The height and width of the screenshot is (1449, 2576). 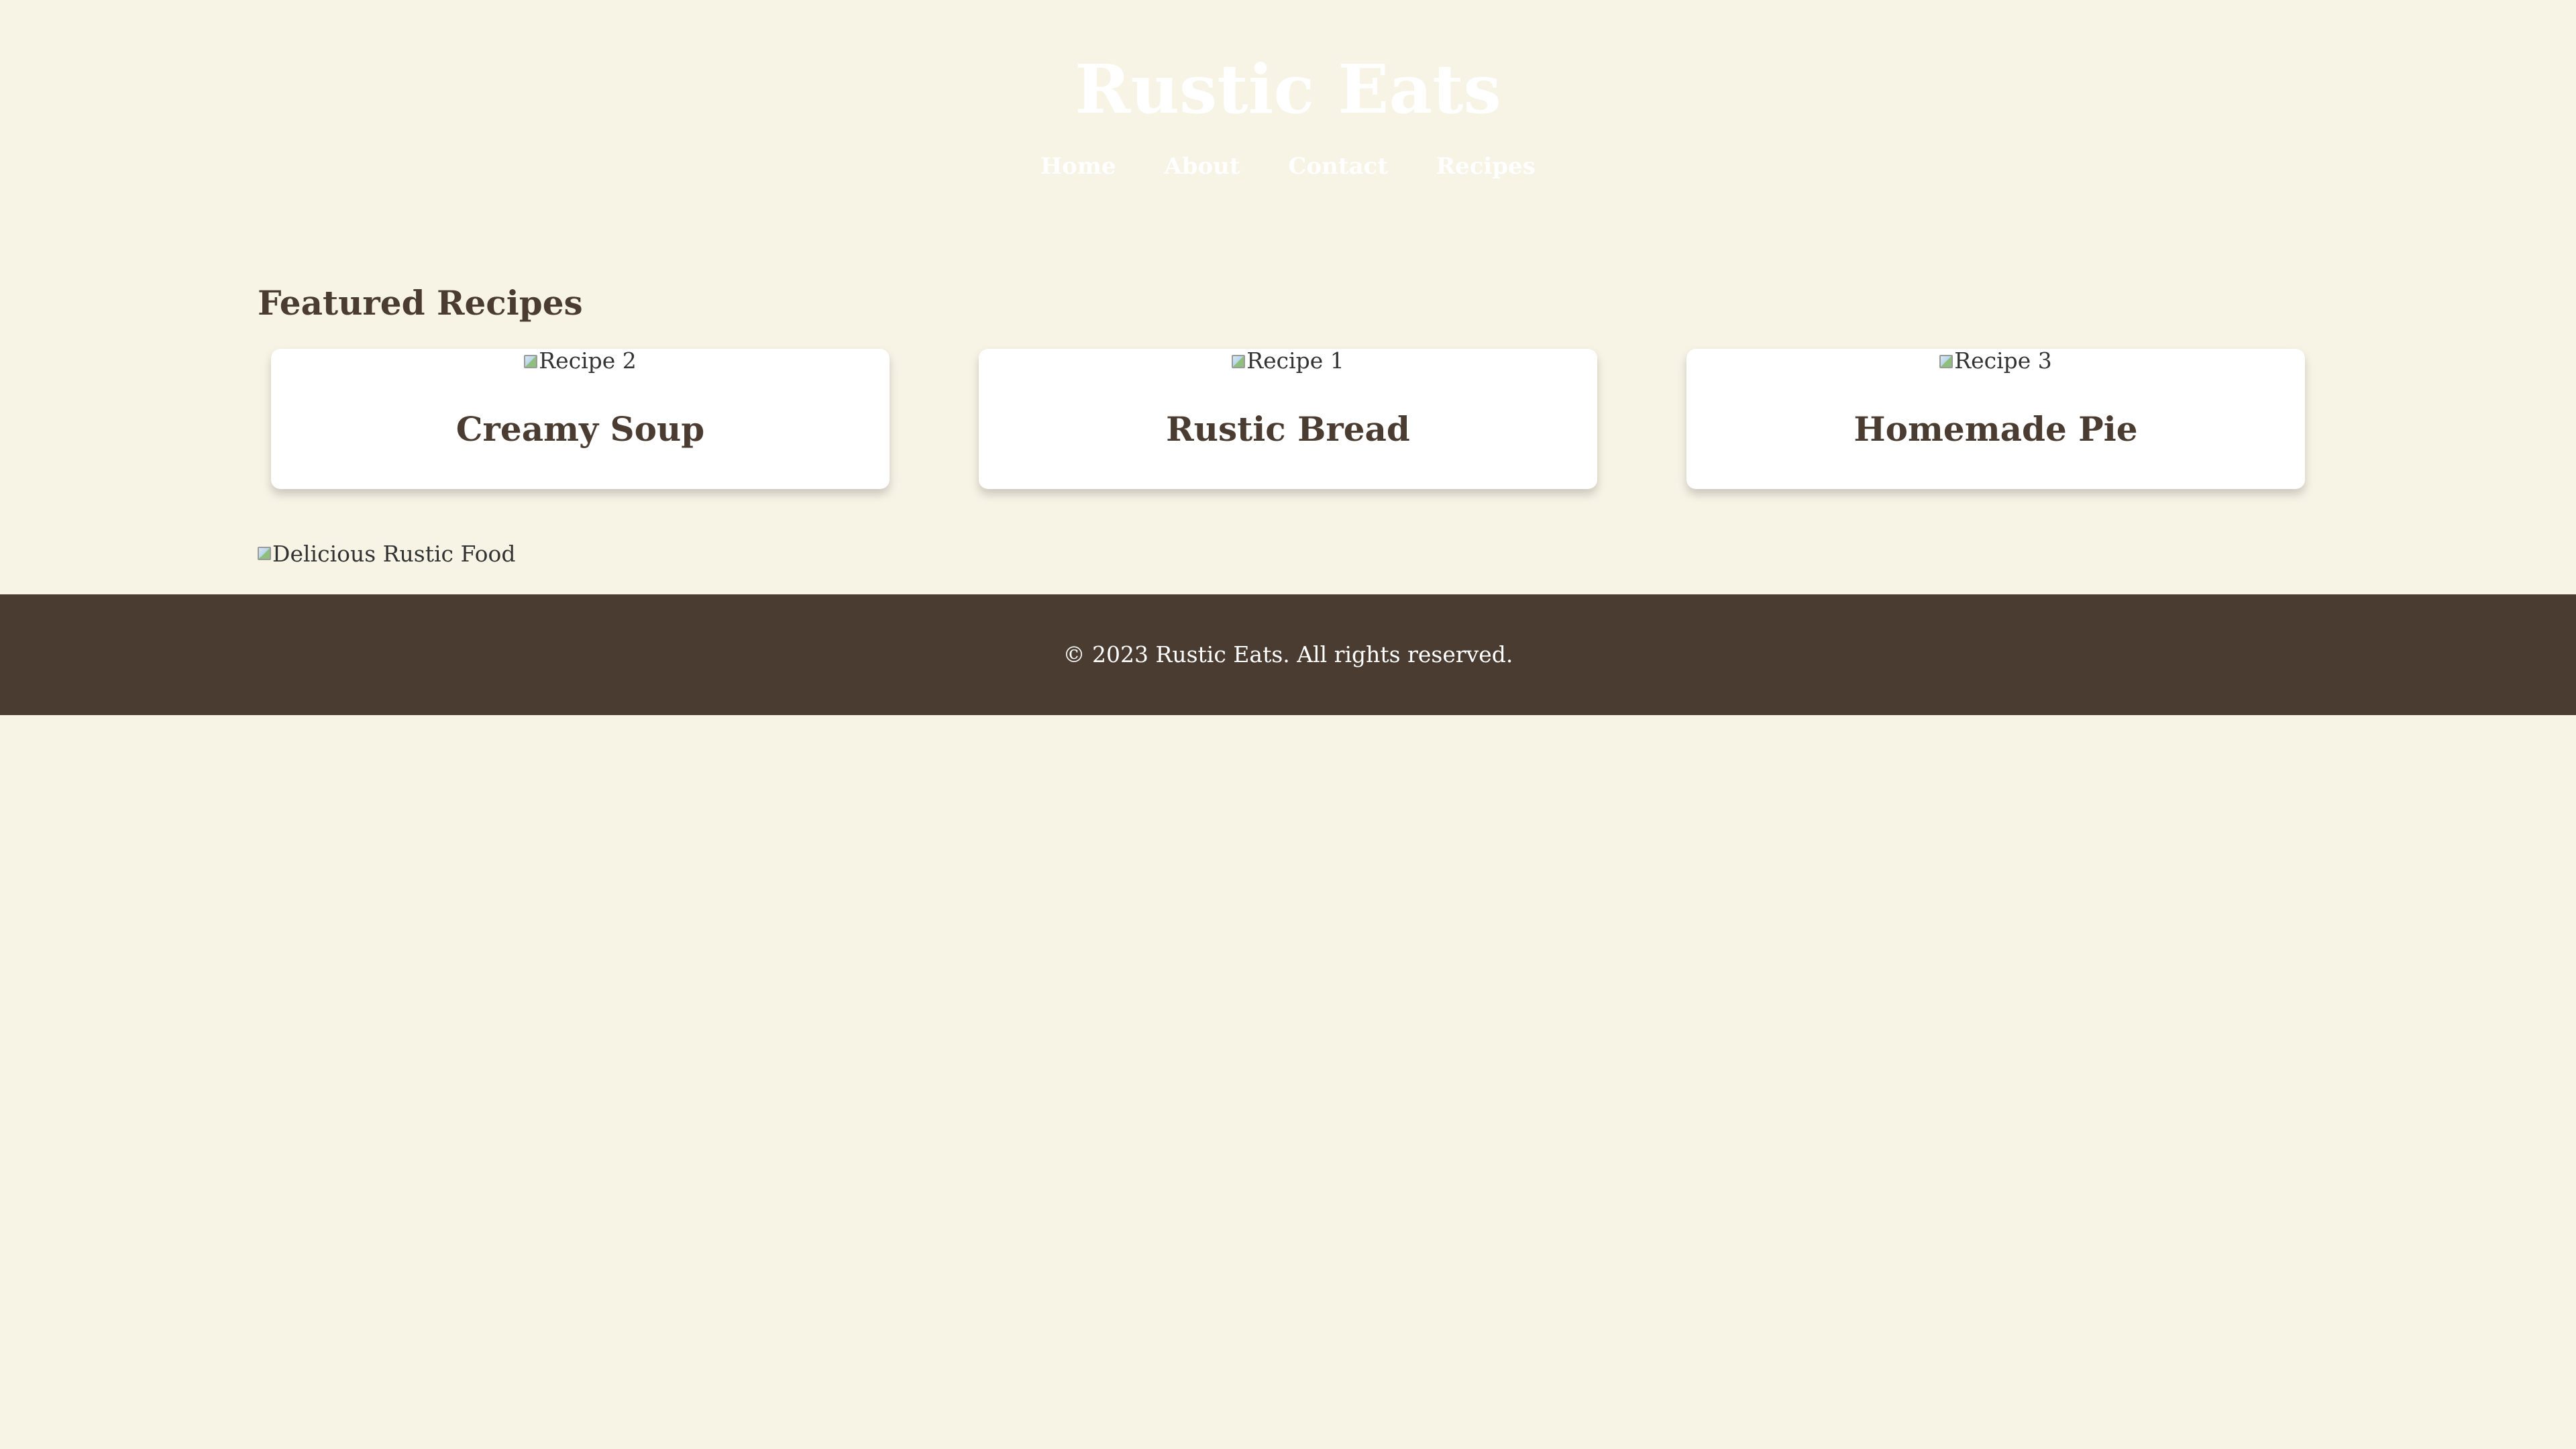 I want to click on recipe-image: Recipe 3, so click(x=1995, y=361).